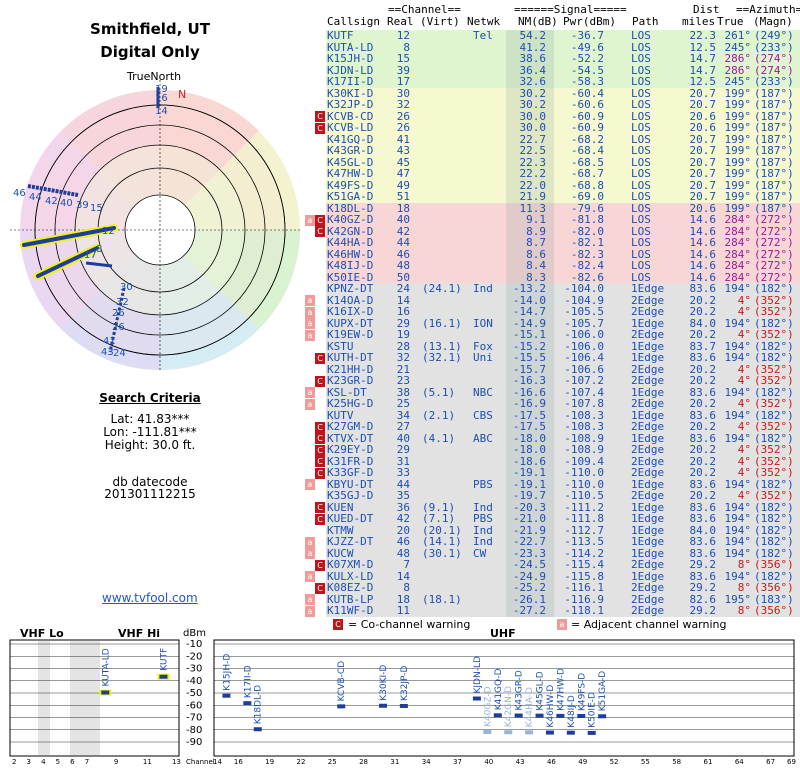  What do you see at coordinates (150, 445) in the screenshot?
I see `criteria-height: Height: 30.0 ft.` at bounding box center [150, 445].